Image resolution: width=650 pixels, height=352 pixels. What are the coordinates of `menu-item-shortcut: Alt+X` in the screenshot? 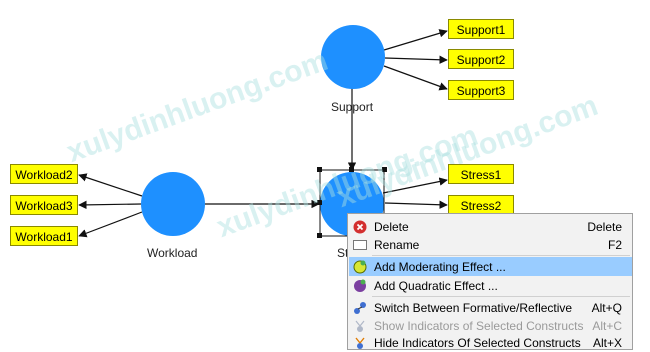 It's located at (607, 342).